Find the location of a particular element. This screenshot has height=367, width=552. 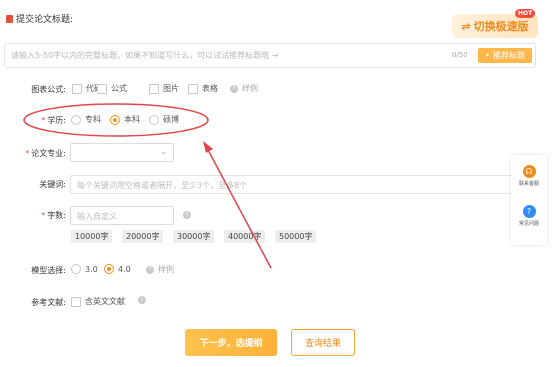

annotation-arrow-line is located at coordinates (239, 209).